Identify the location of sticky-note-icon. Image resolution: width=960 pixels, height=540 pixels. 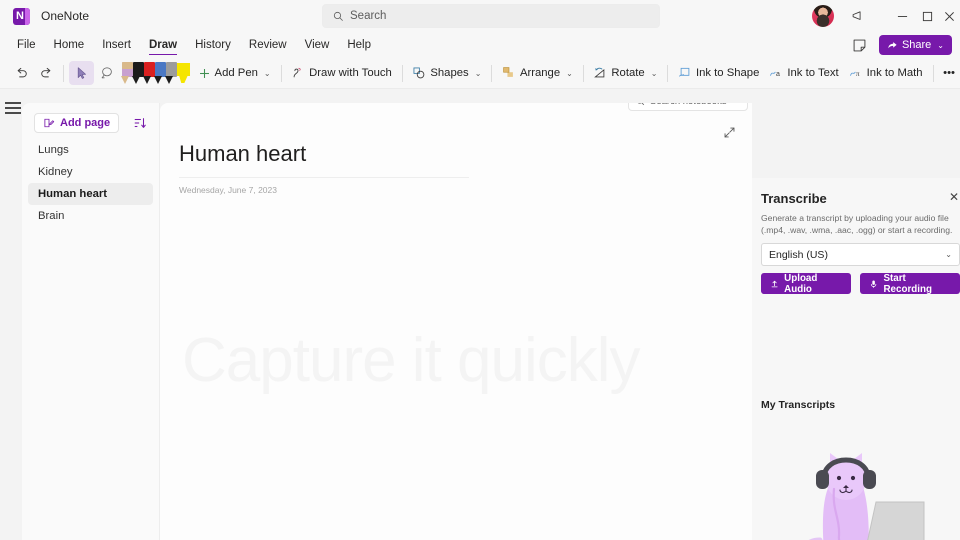
(860, 45).